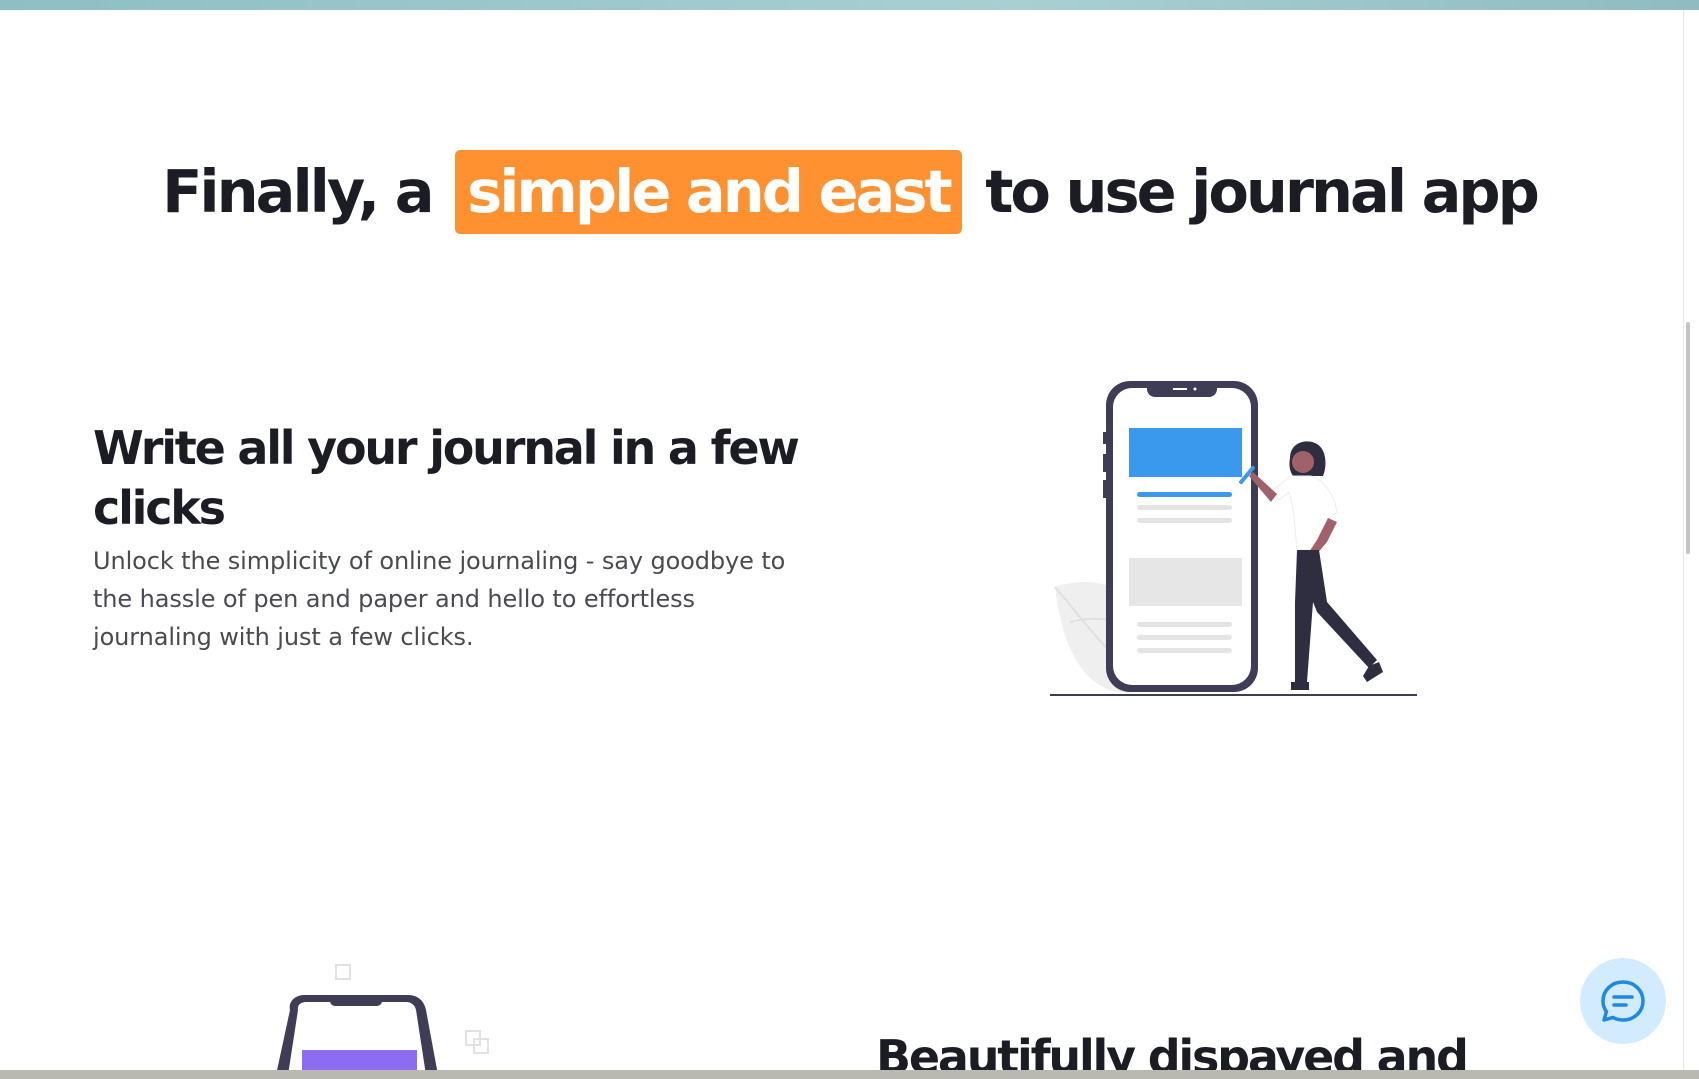 The width and height of the screenshot is (1699, 1079). What do you see at coordinates (446, 478) in the screenshot?
I see `feature-1-title: Write all your journal in a few clicks` at bounding box center [446, 478].